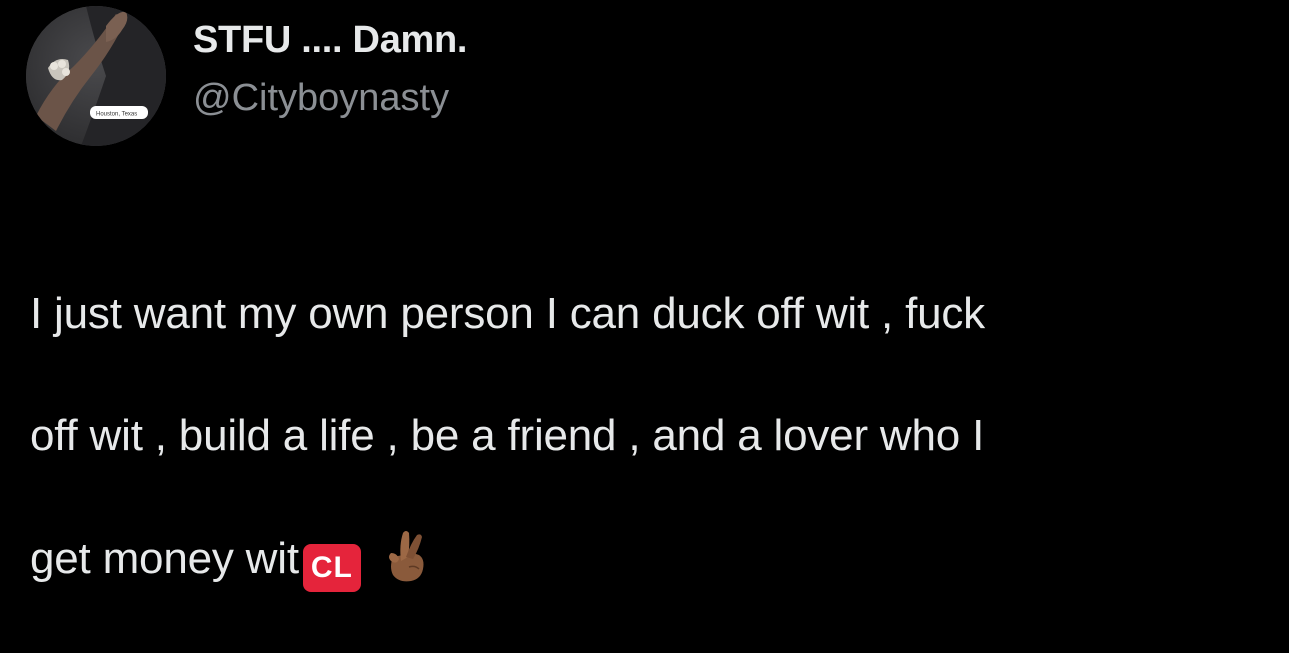 The image size is (1289, 653). I want to click on tweet-text-fragment: get money wit, so click(164, 558).